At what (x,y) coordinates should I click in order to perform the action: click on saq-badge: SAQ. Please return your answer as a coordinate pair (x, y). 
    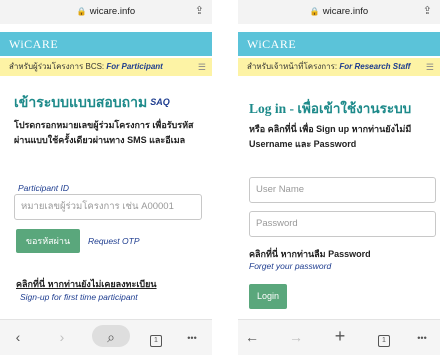
    Looking at the image, I should click on (160, 102).